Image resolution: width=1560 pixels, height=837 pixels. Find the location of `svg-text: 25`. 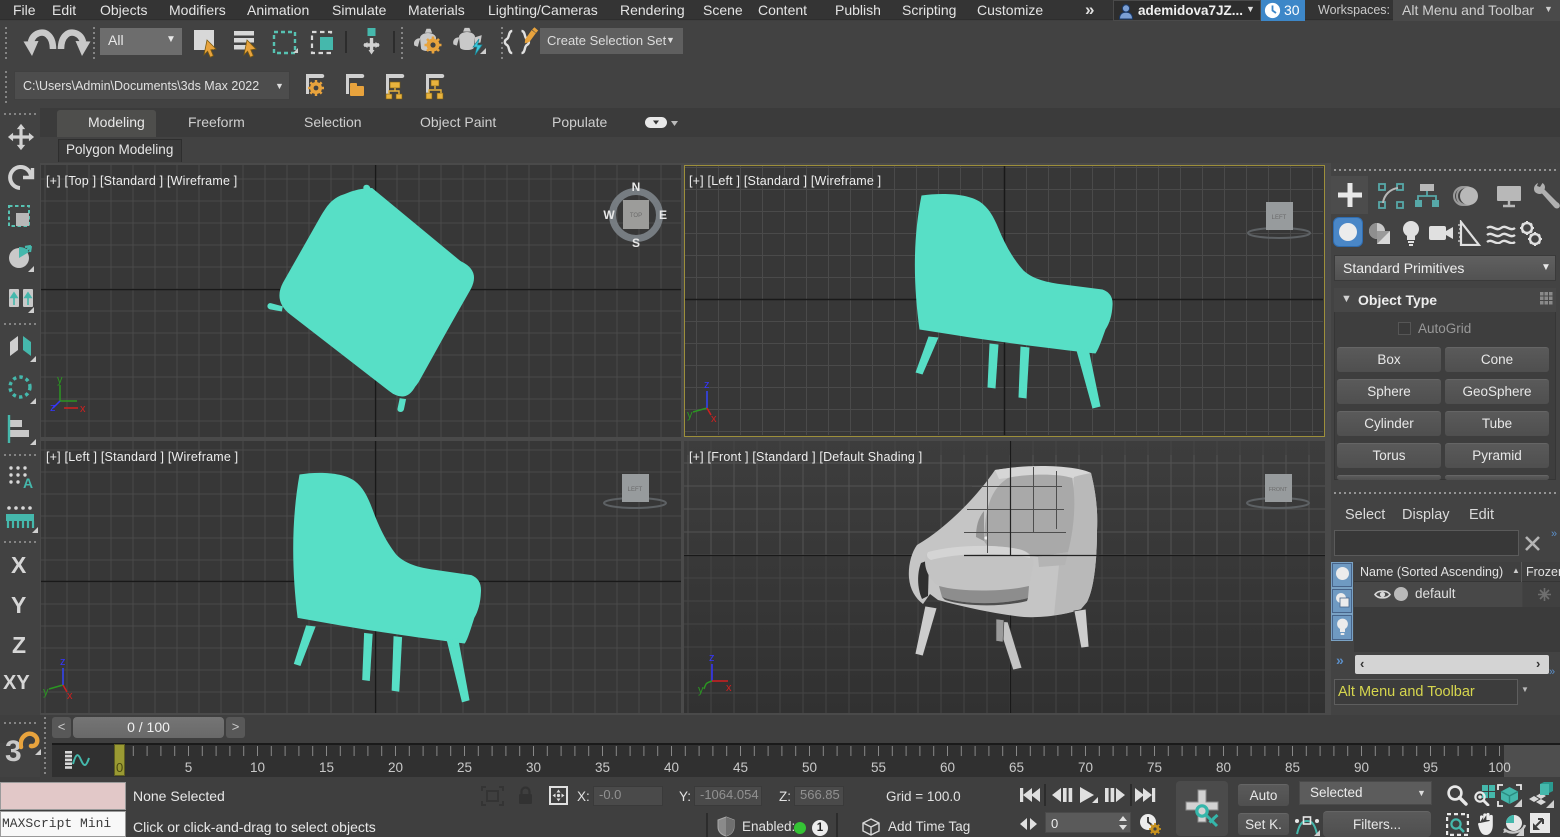

svg-text: 25 is located at coordinates (464, 767).